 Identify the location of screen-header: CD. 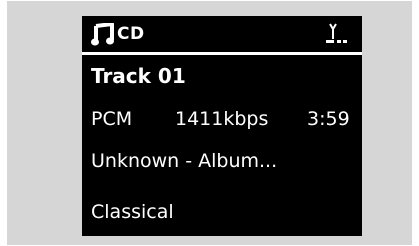
(222, 34).